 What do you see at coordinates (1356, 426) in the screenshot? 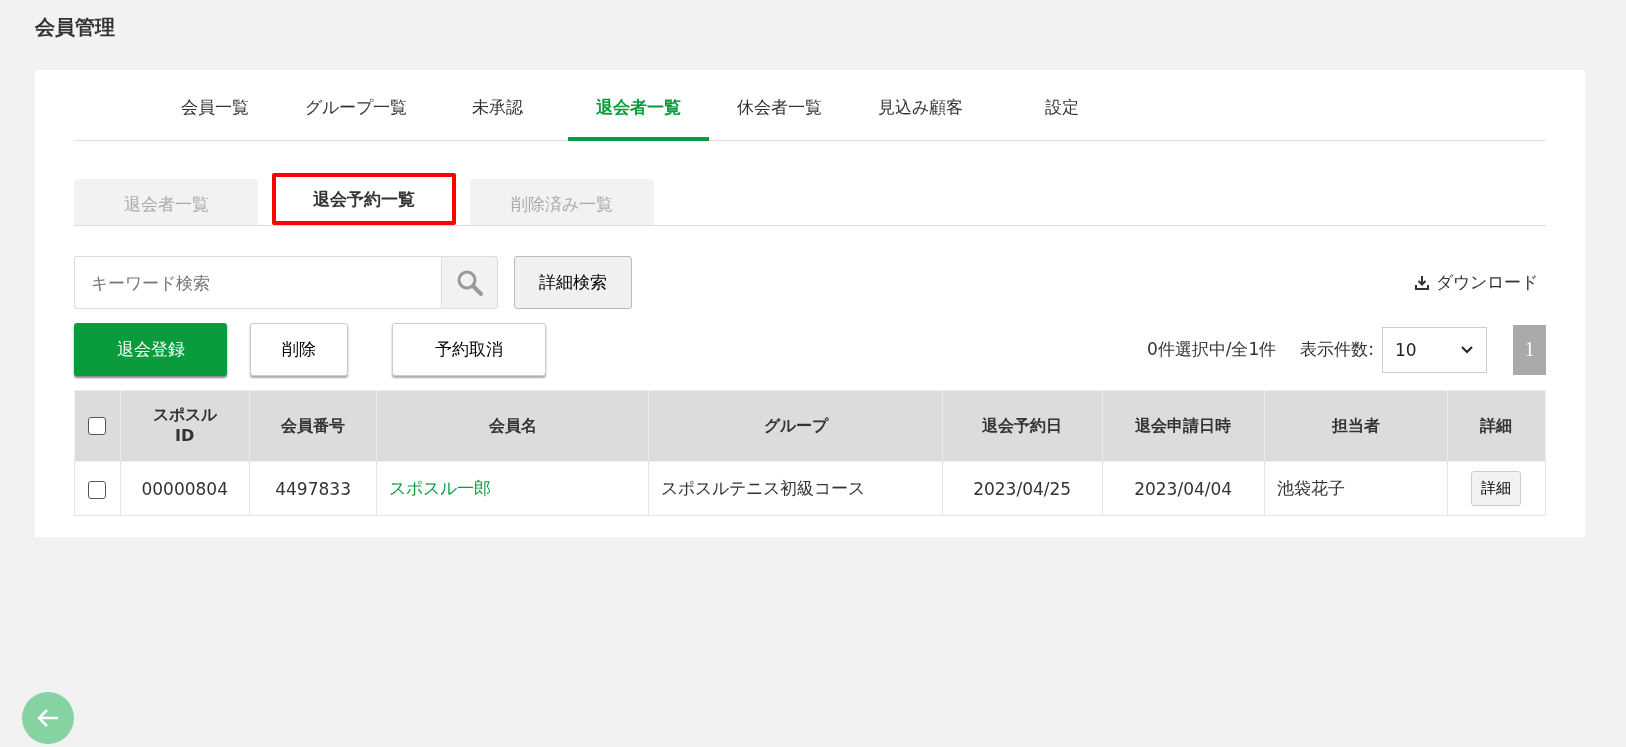
I see `column-header: 担当者` at bounding box center [1356, 426].